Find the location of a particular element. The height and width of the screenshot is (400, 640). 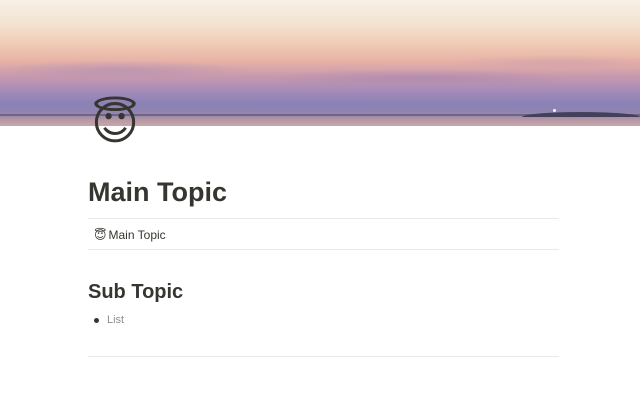

page-link-main-topic: 😇 Main Topic is located at coordinates (130, 235).